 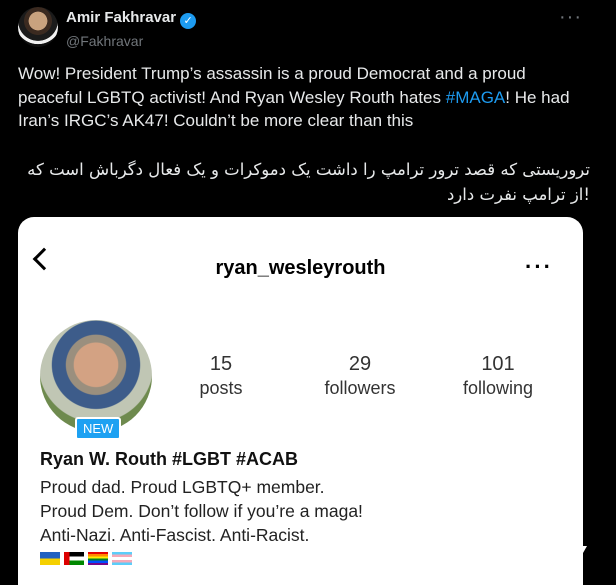 What do you see at coordinates (182, 487) in the screenshot?
I see `ig-bio-line: Proud dad. Proud LGBTQ+ member.` at bounding box center [182, 487].